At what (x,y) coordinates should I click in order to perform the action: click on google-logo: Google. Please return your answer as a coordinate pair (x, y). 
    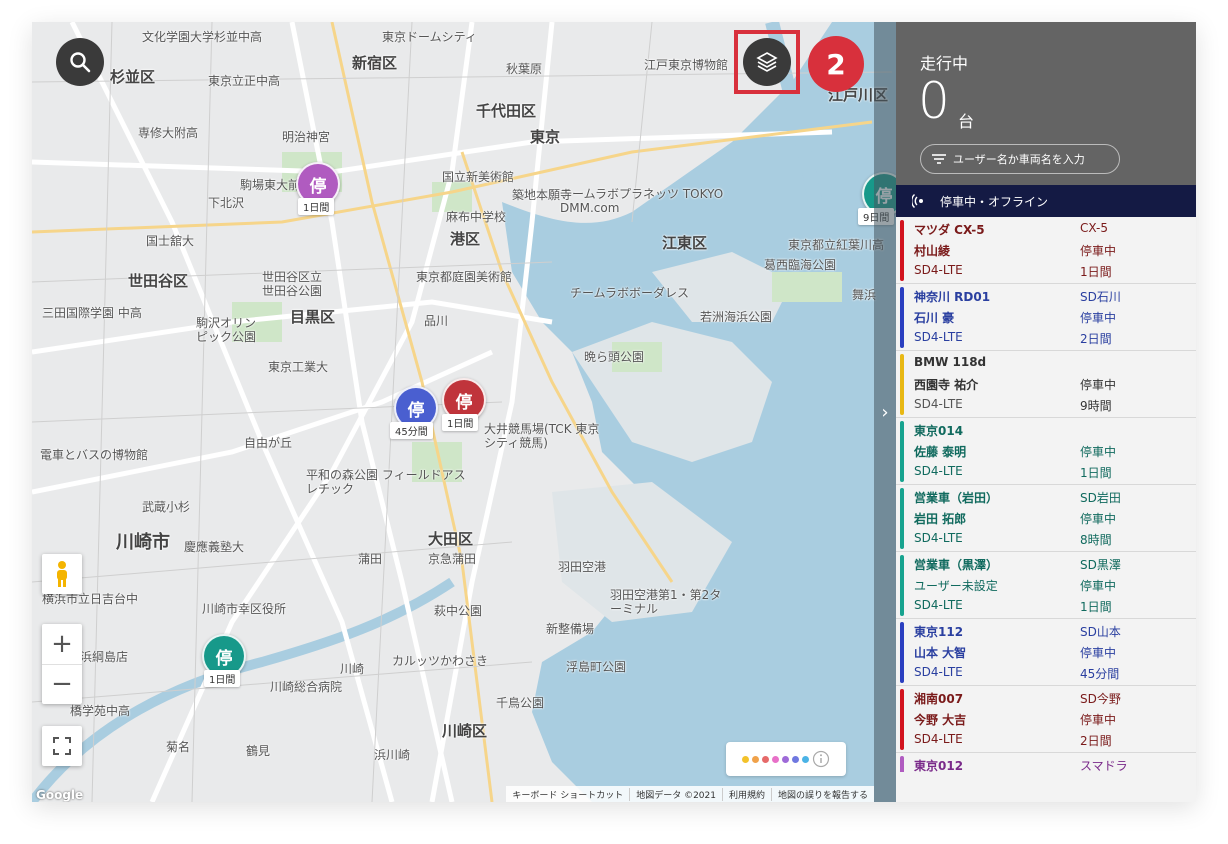
    Looking at the image, I should click on (60, 795).